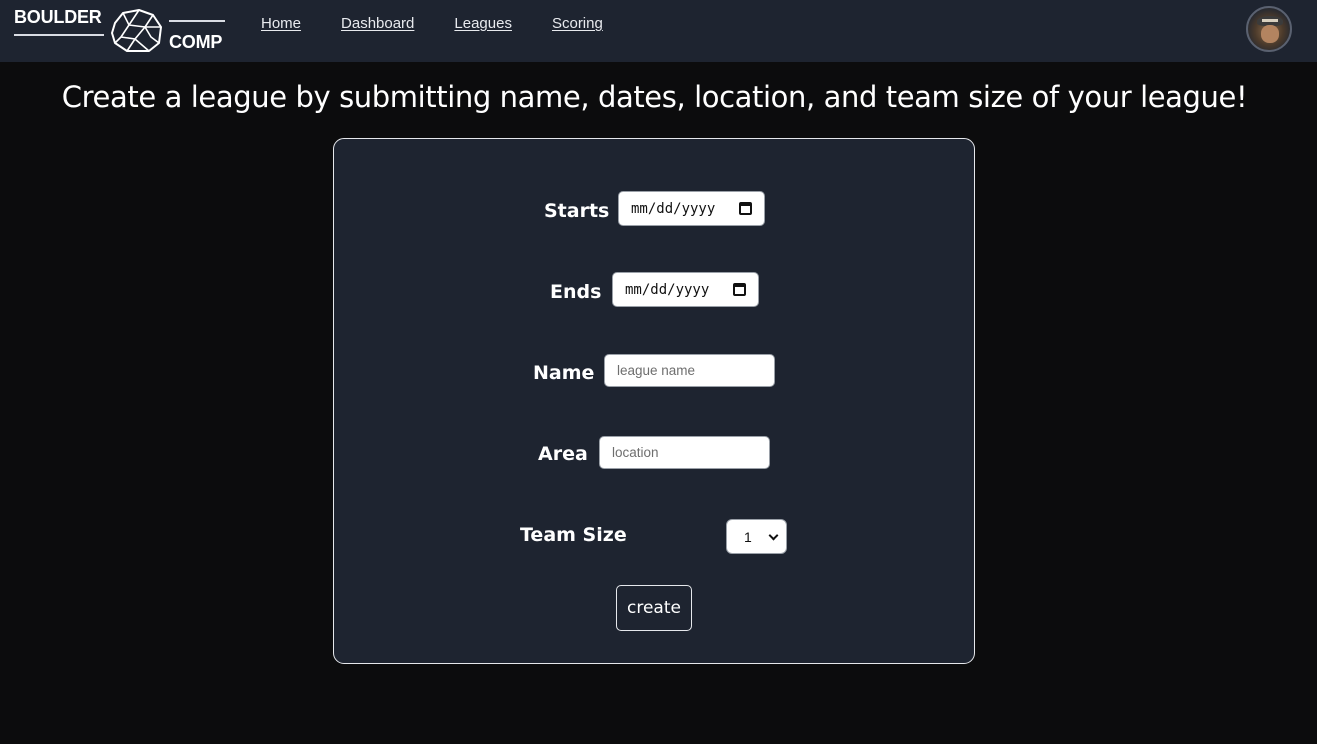 This screenshot has height=744, width=1317. I want to click on start-date-value: mm/dd/yyyy, so click(673, 208).